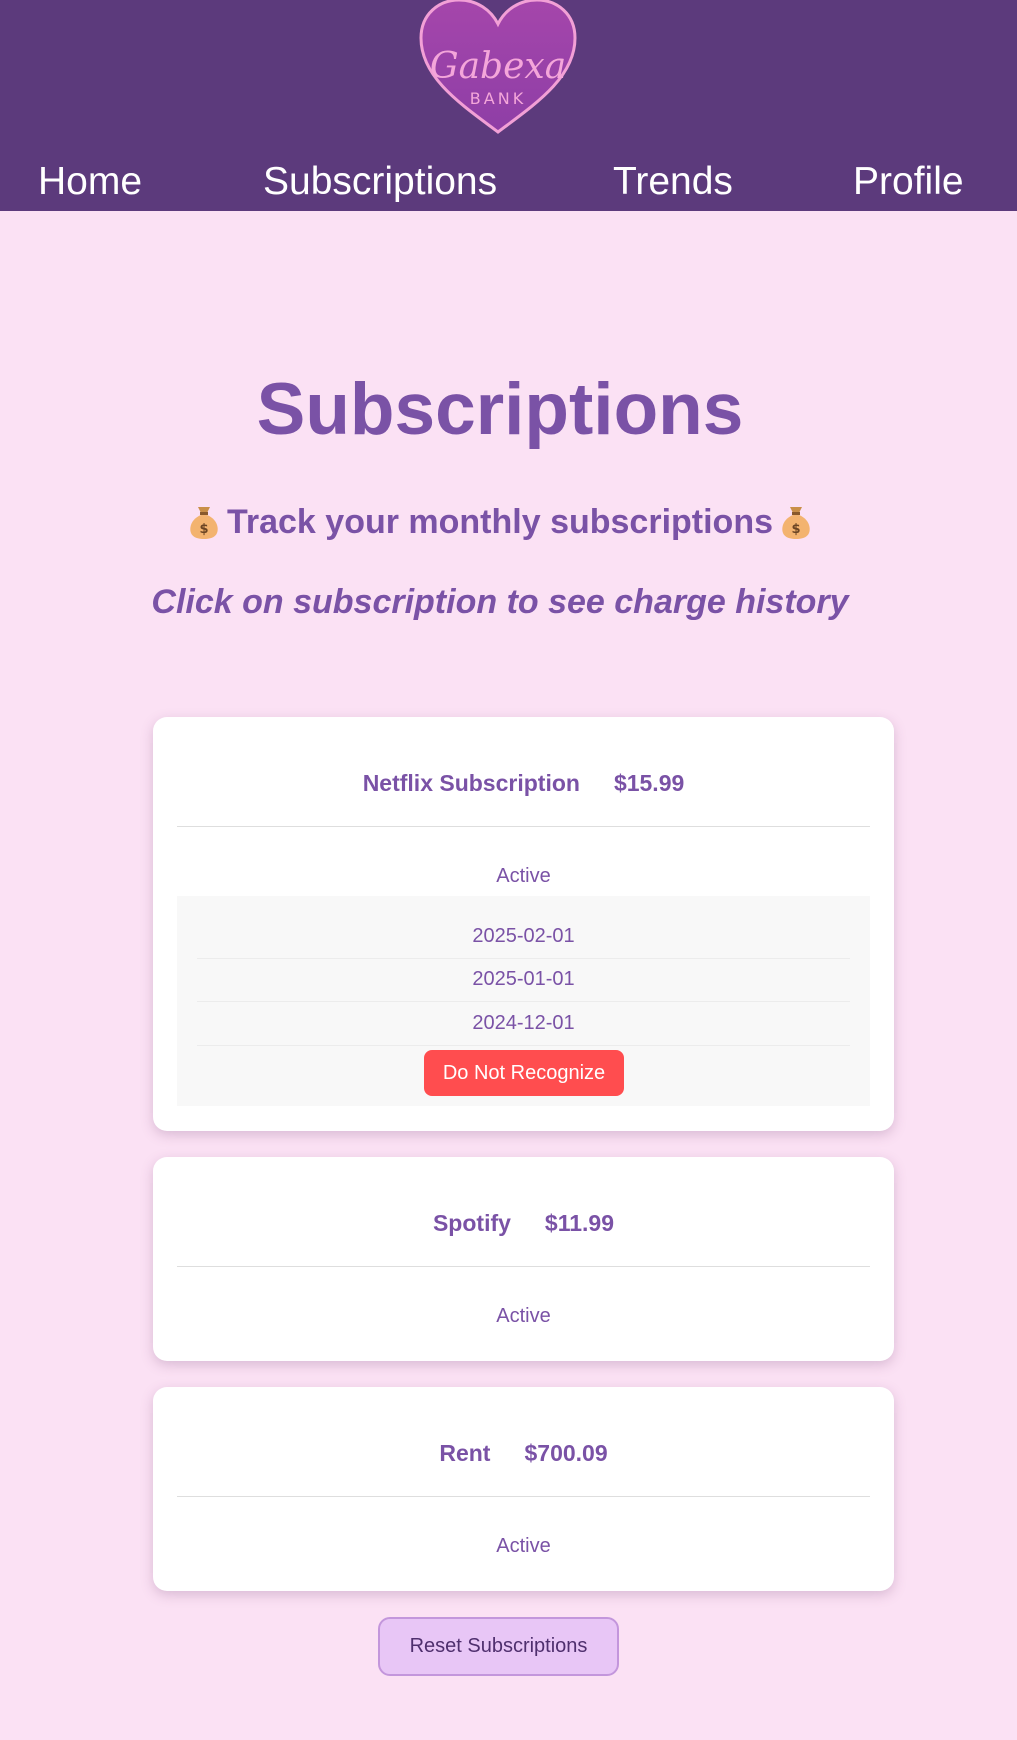 This screenshot has height=1740, width=1017. Describe the element at coordinates (673, 182) in the screenshot. I see `nav-trends: Trends` at that location.